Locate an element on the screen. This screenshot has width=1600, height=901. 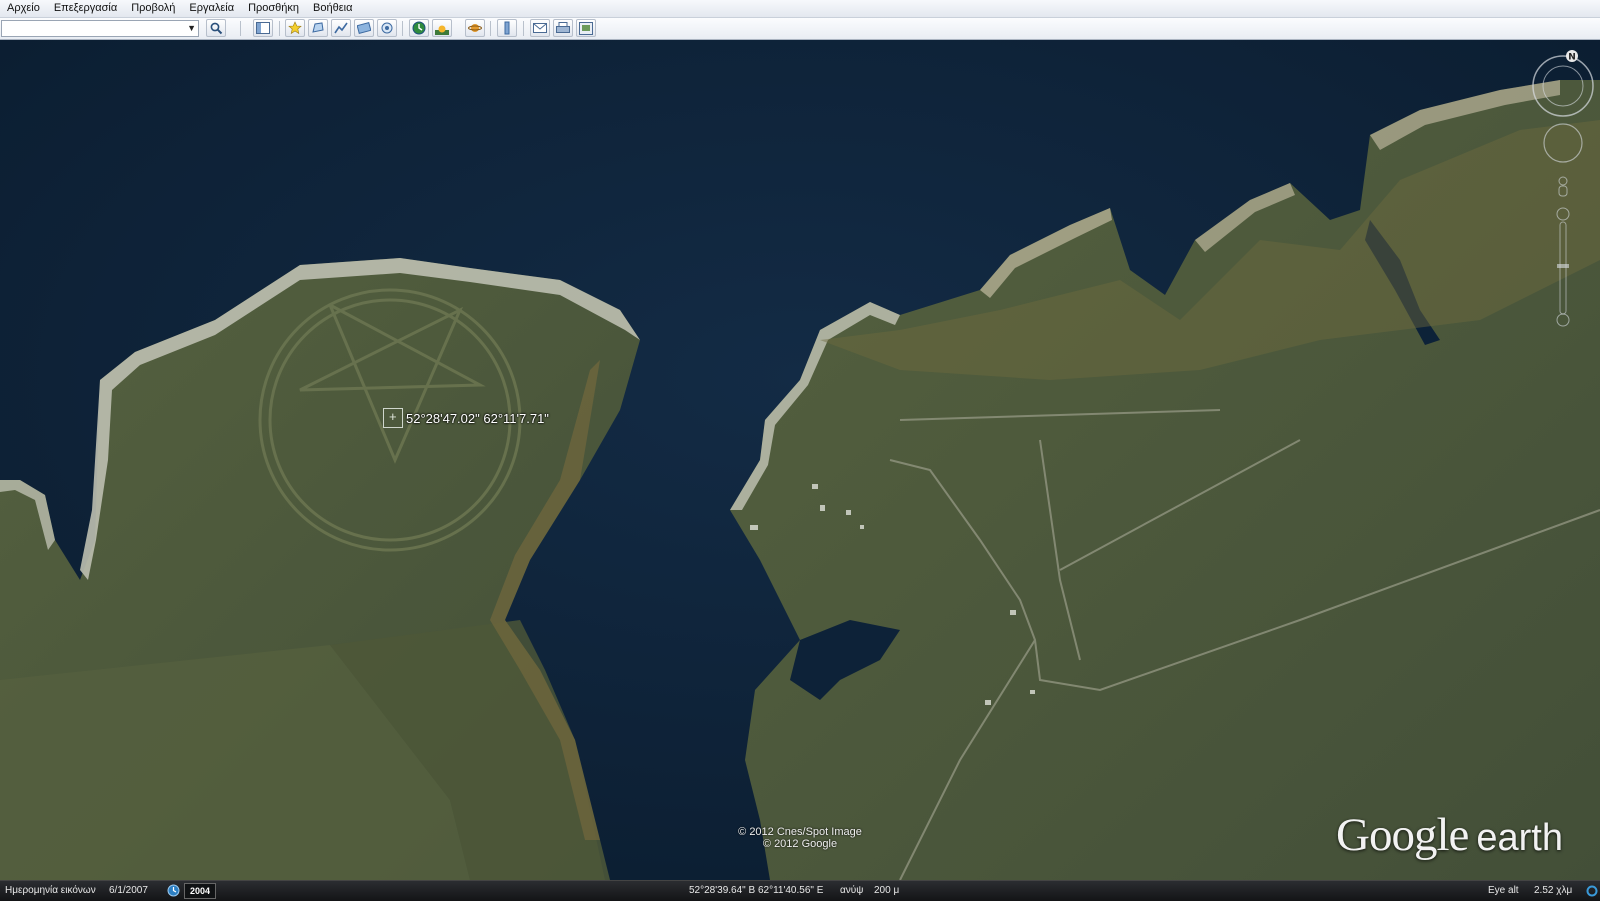
sidebar-icon is located at coordinates (263, 28).